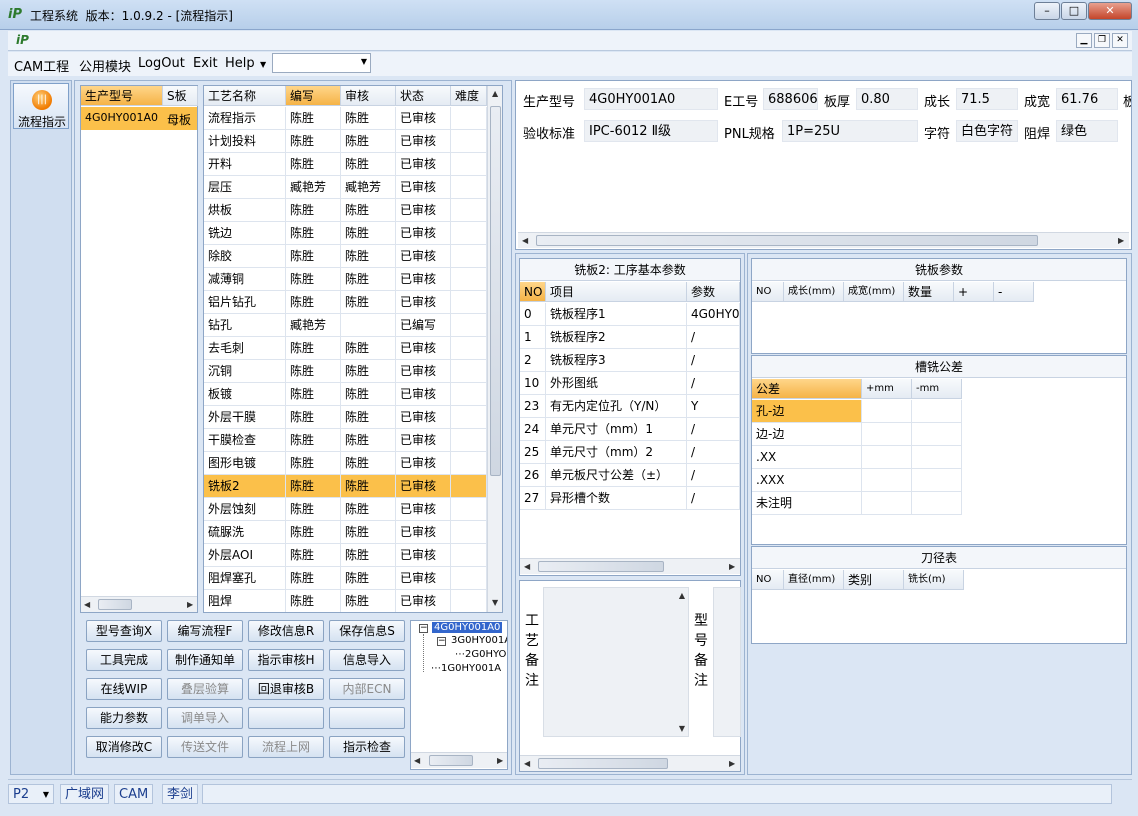 This screenshot has height=816, width=1138. I want to click on info-value-silkscreen: 白色字符, so click(987, 131).